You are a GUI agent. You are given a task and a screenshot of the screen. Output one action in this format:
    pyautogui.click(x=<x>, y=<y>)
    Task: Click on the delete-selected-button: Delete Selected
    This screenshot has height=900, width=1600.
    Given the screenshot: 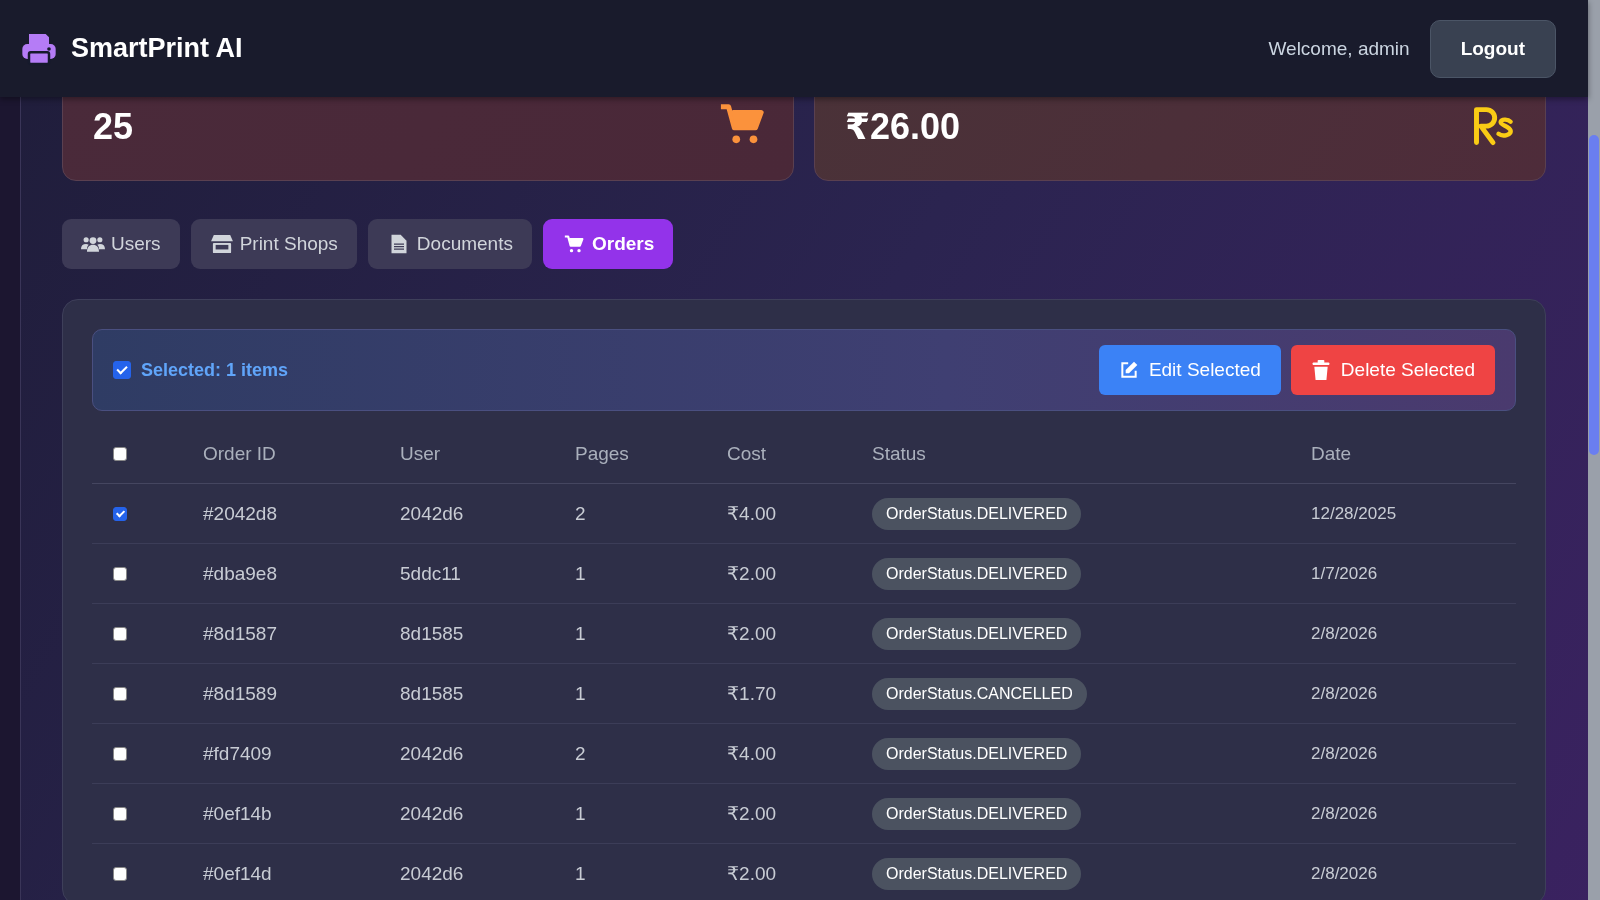 What is the action you would take?
    pyautogui.click(x=1392, y=370)
    